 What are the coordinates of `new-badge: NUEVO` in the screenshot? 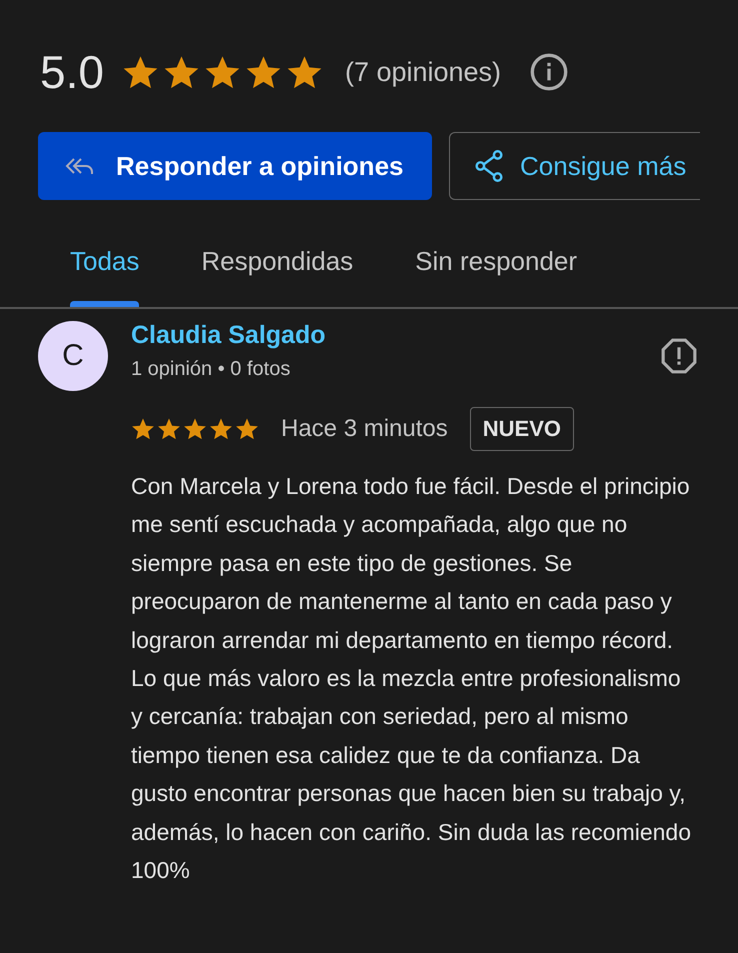 It's located at (522, 429).